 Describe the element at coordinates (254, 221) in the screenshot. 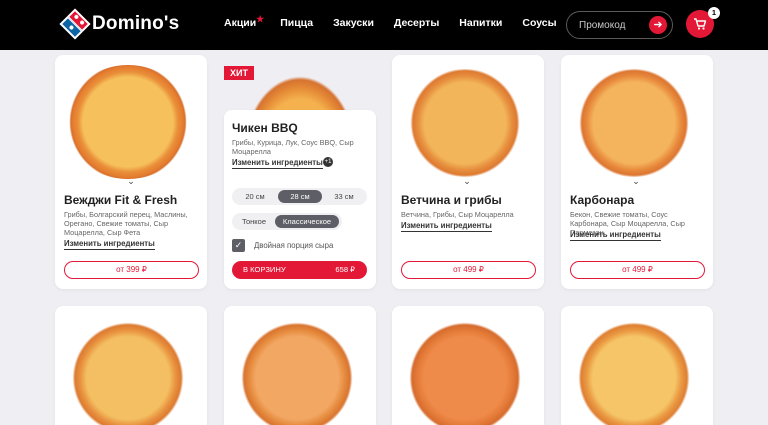

I see `crust-option-thin: Тонкое` at that location.